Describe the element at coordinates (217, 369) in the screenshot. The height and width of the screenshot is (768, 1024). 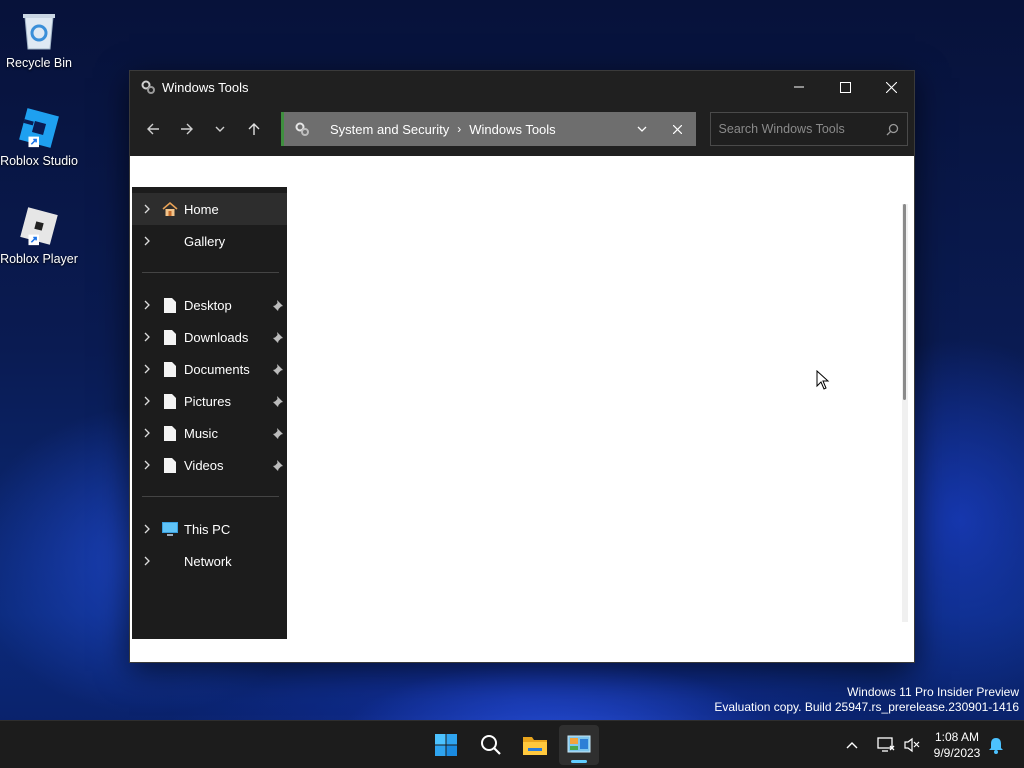
I see `nav-item-label: Documents` at that location.